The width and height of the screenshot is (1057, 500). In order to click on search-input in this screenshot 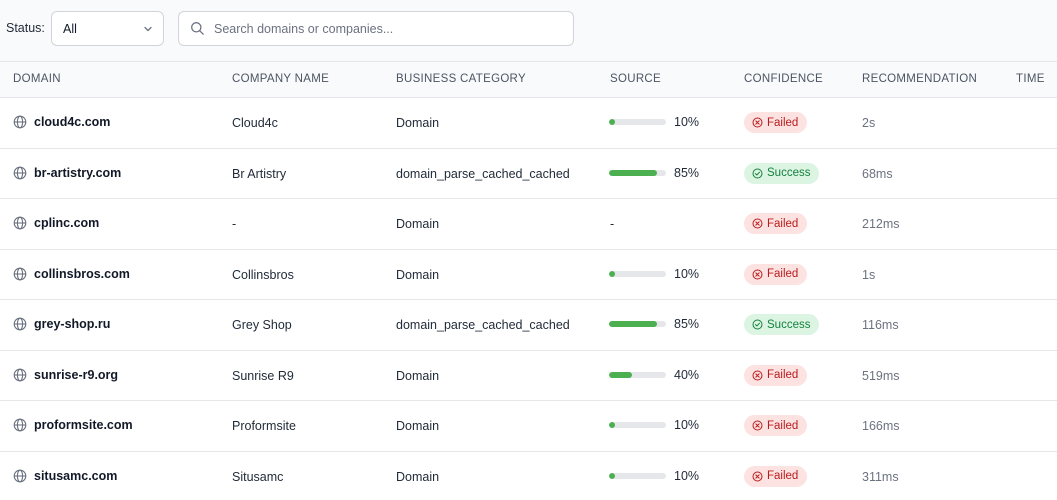, I will do `click(389, 29)`.